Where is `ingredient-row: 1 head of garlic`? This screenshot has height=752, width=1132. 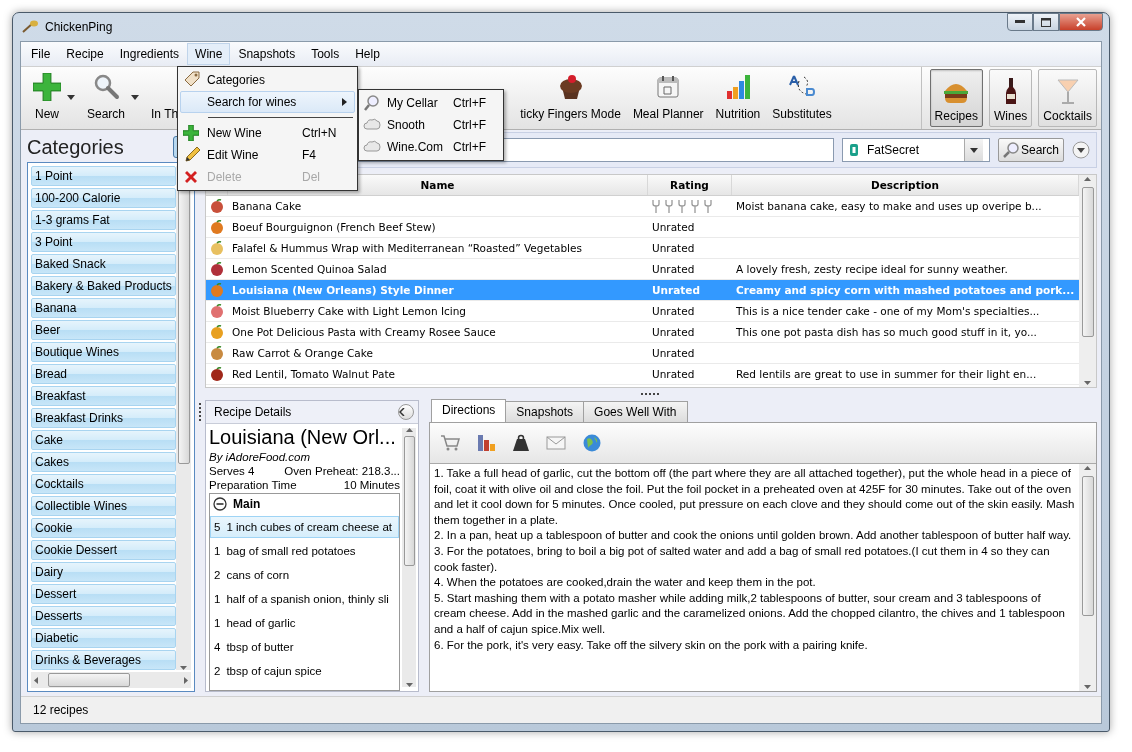 ingredient-row: 1 head of garlic is located at coordinates (304, 623).